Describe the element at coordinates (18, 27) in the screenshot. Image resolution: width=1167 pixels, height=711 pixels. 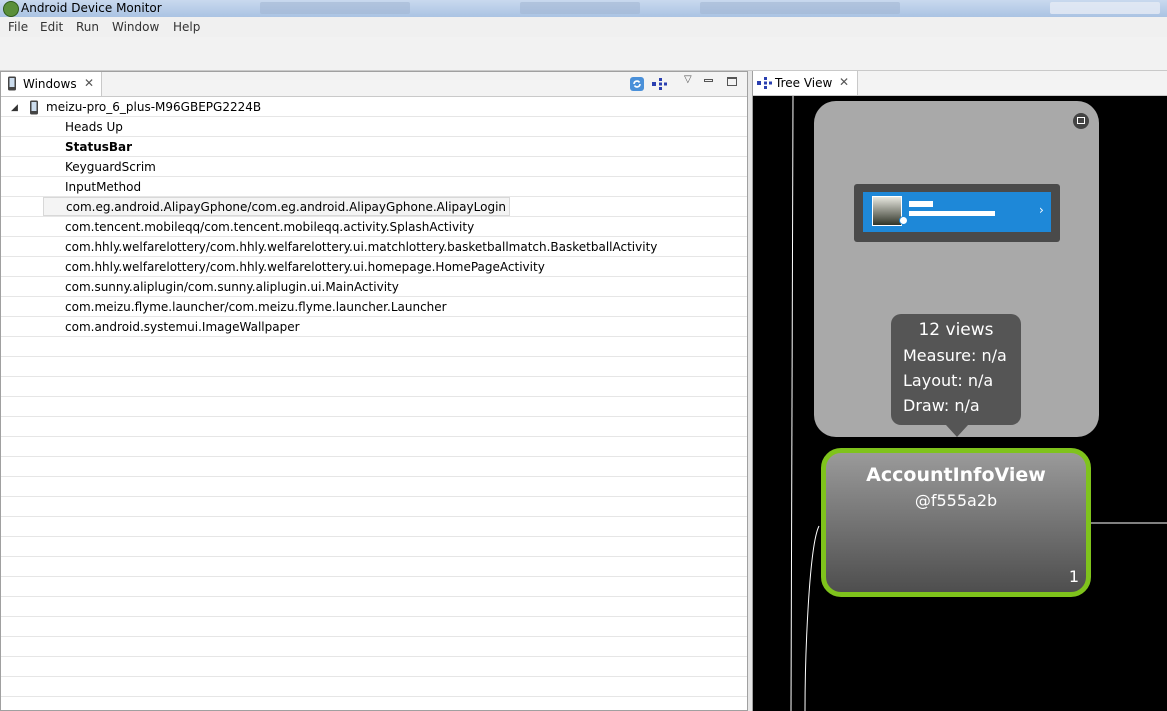
I see `menu-file: File` at that location.